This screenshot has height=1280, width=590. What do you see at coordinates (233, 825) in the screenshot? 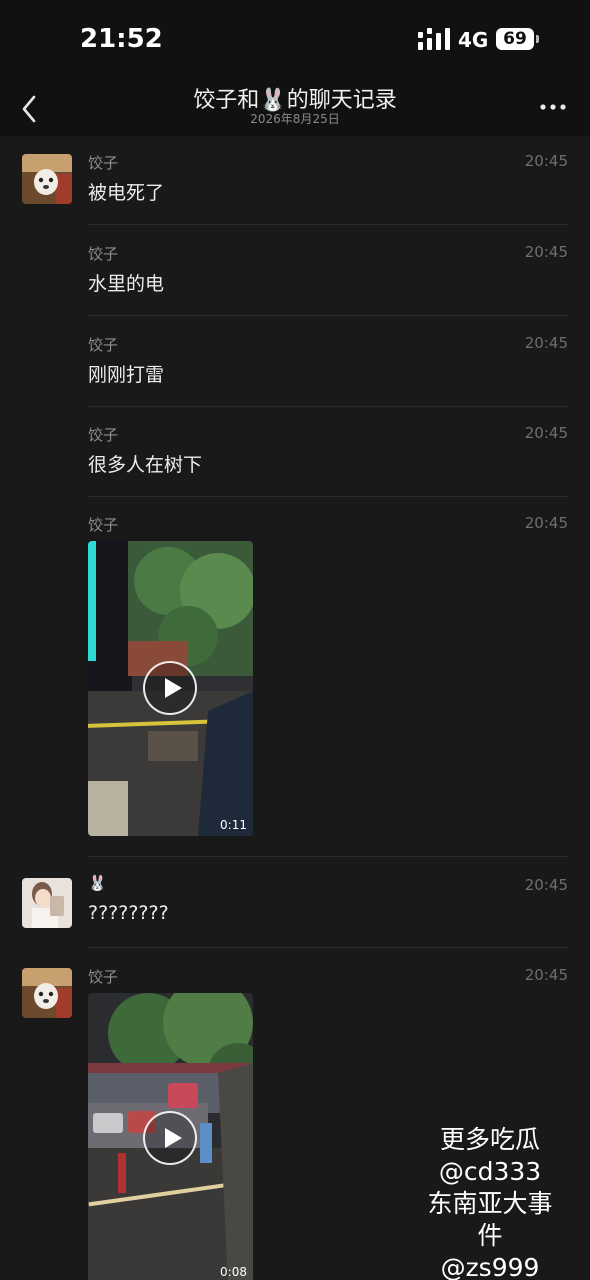
I see `video-duration: 0:11` at bounding box center [233, 825].